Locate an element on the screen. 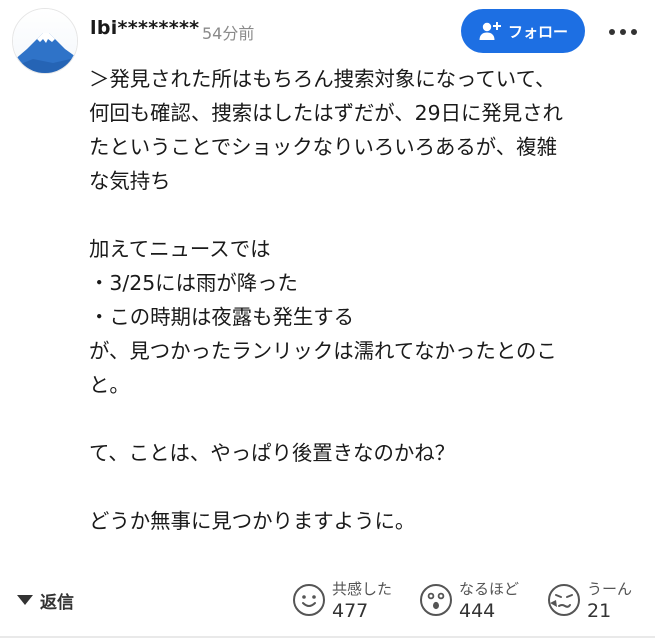 The height and width of the screenshot is (638, 655). follow-button: フォロー is located at coordinates (523, 31).